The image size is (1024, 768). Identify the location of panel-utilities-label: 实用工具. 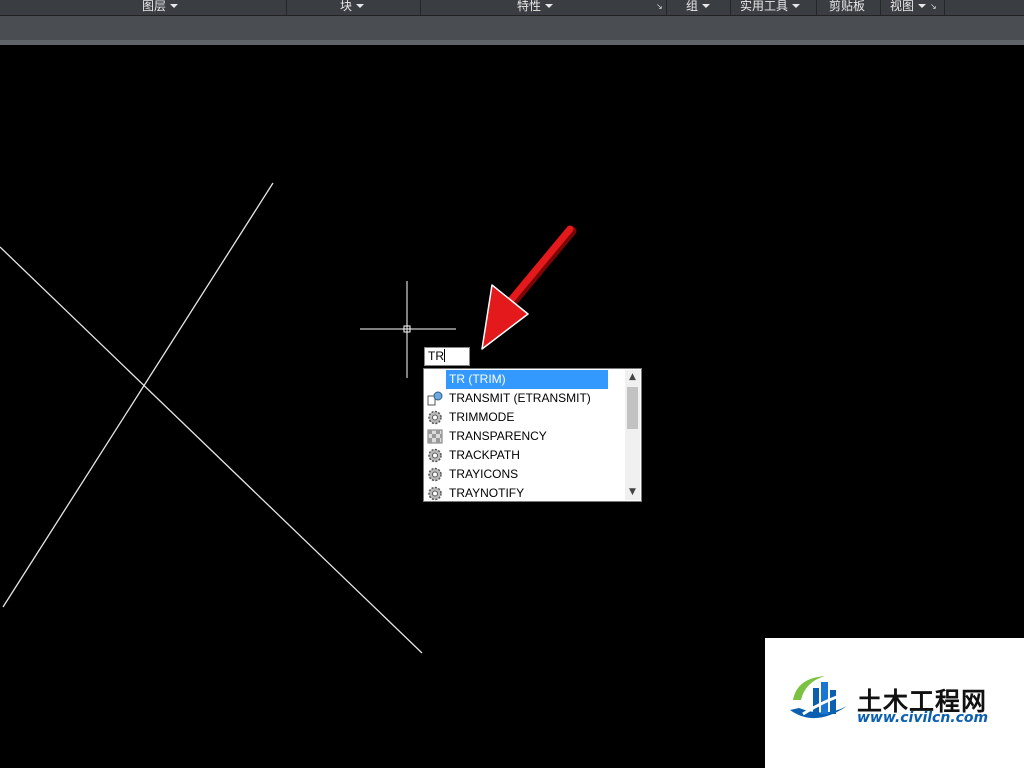
(764, 6).